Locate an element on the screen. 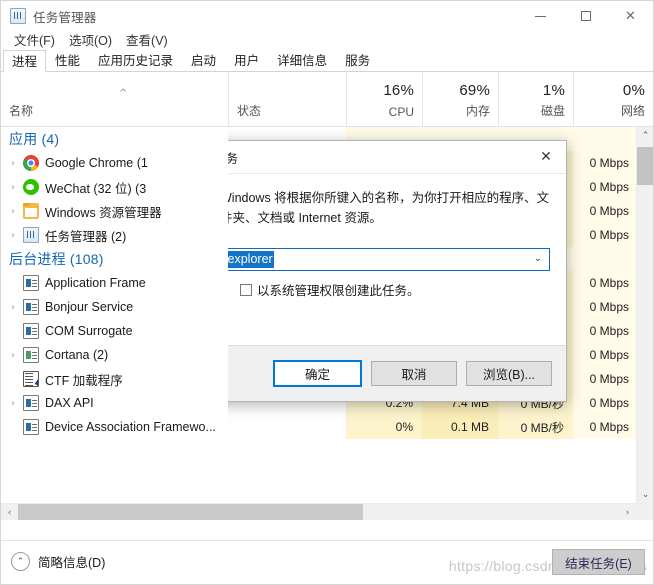 The width and height of the screenshot is (654, 585). minimize-icon is located at coordinates (540, 16).